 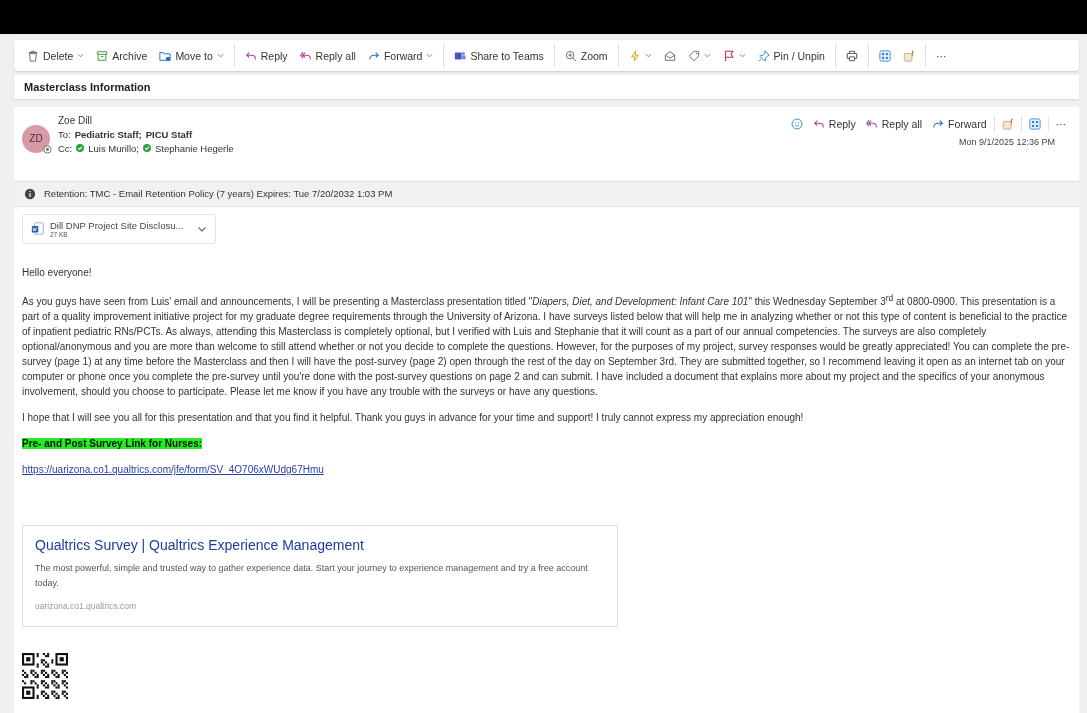 What do you see at coordinates (400, 55) in the screenshot?
I see `toolbar-button: Forward` at bounding box center [400, 55].